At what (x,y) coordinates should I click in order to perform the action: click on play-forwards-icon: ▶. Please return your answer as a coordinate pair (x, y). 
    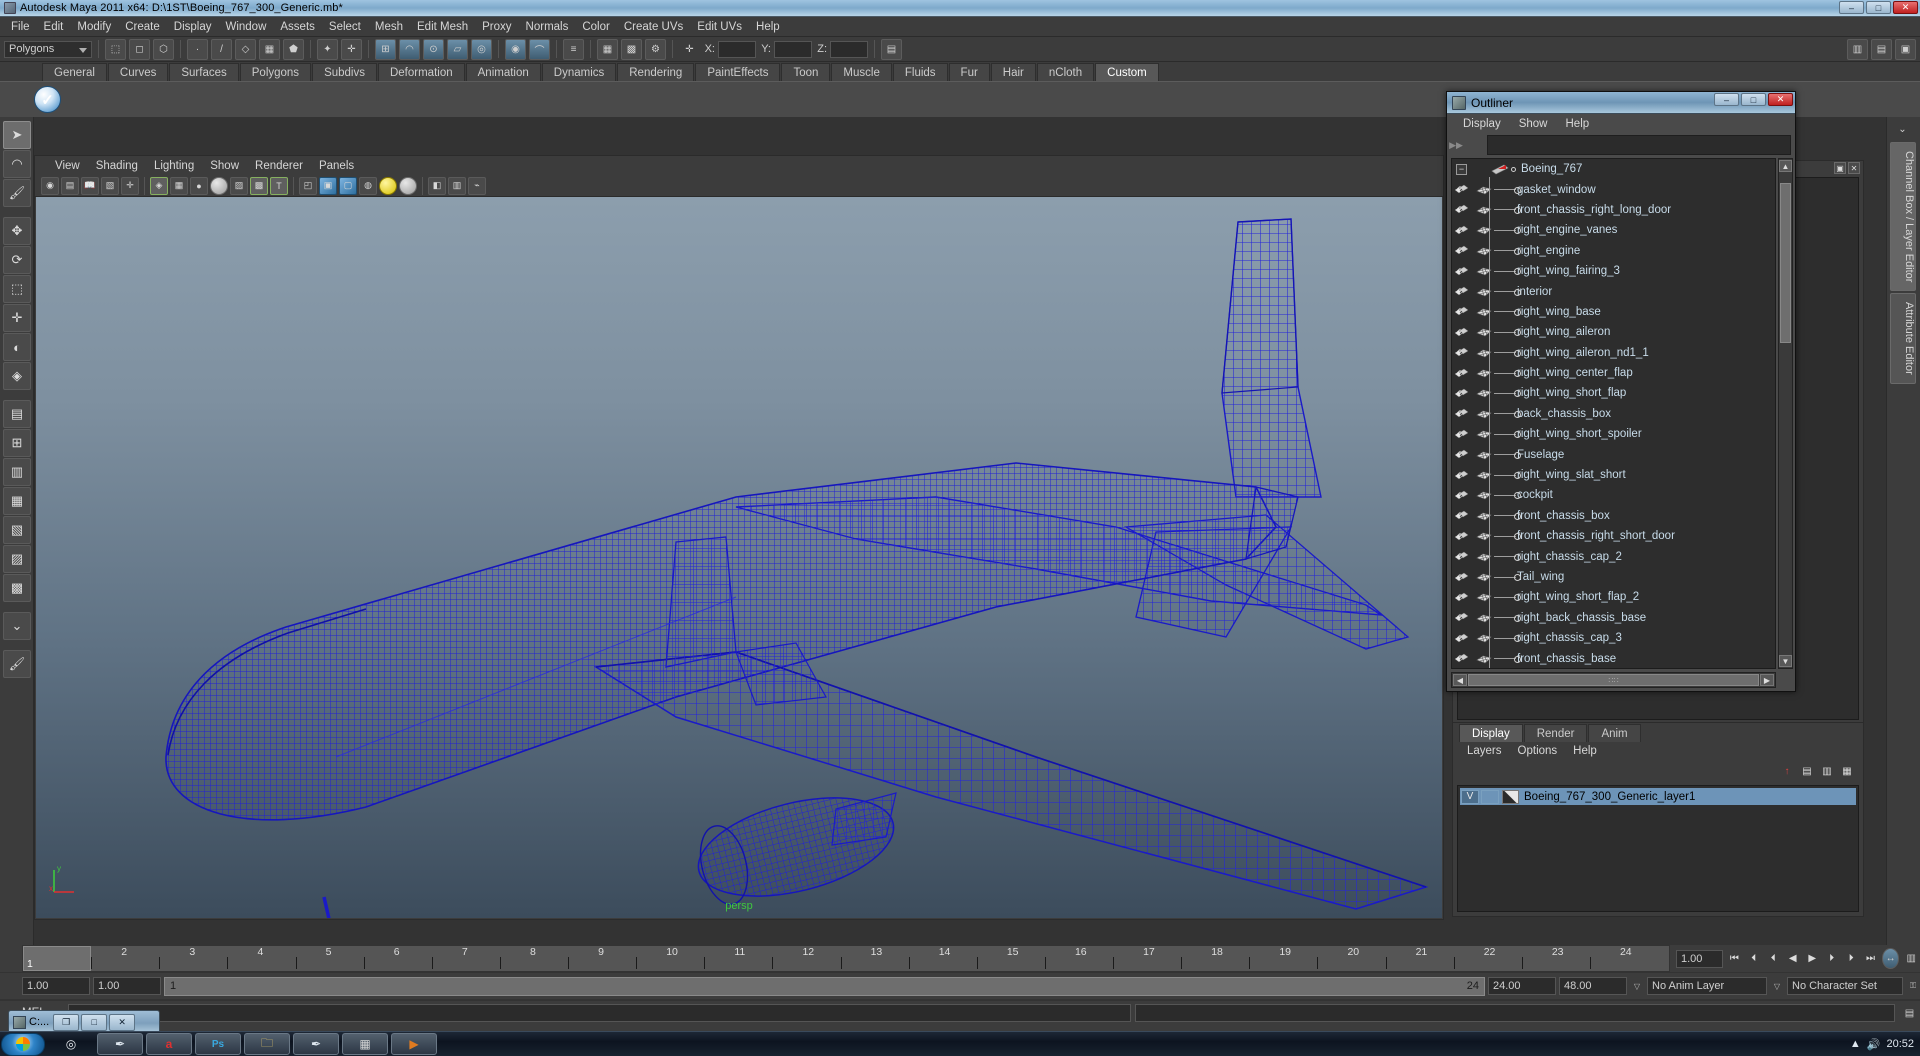
    Looking at the image, I should click on (1812, 959).